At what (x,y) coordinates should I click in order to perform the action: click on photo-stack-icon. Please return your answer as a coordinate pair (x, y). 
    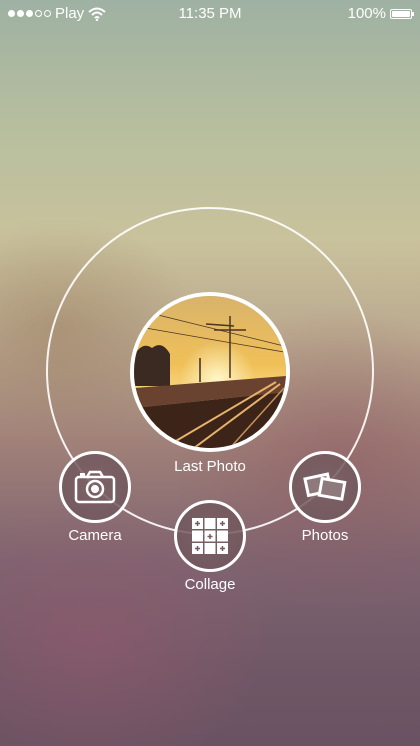
    Looking at the image, I should click on (325, 486).